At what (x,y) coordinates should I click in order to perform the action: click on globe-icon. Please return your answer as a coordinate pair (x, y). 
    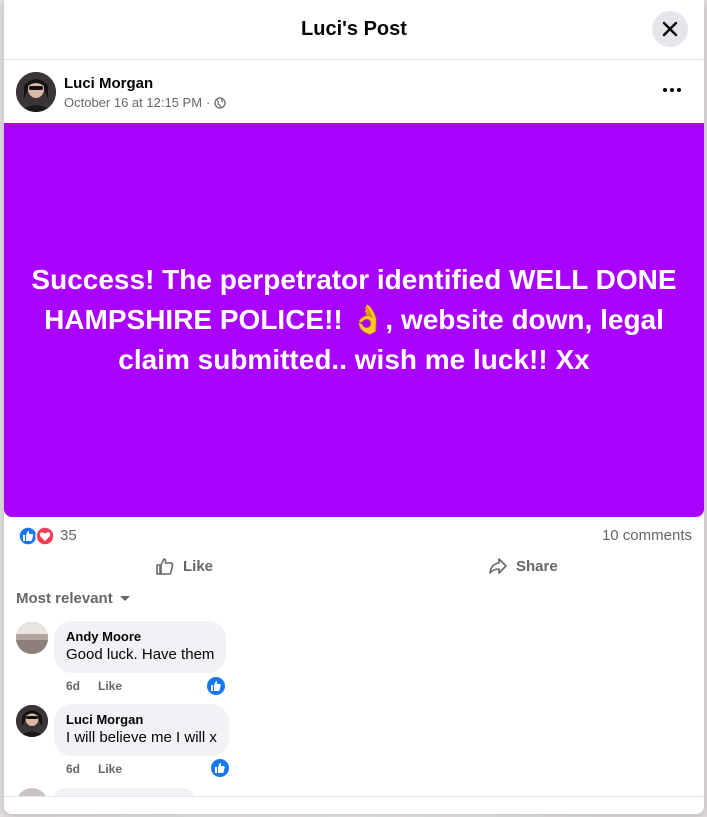
    Looking at the image, I should click on (220, 102).